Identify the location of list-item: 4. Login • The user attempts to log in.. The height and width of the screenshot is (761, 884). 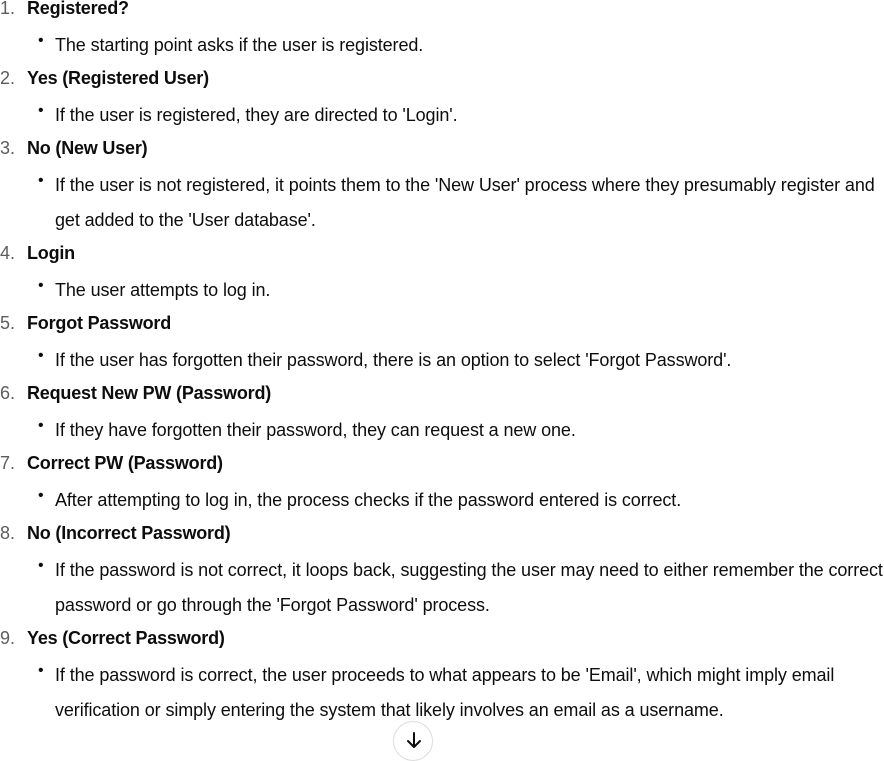
(442, 273).